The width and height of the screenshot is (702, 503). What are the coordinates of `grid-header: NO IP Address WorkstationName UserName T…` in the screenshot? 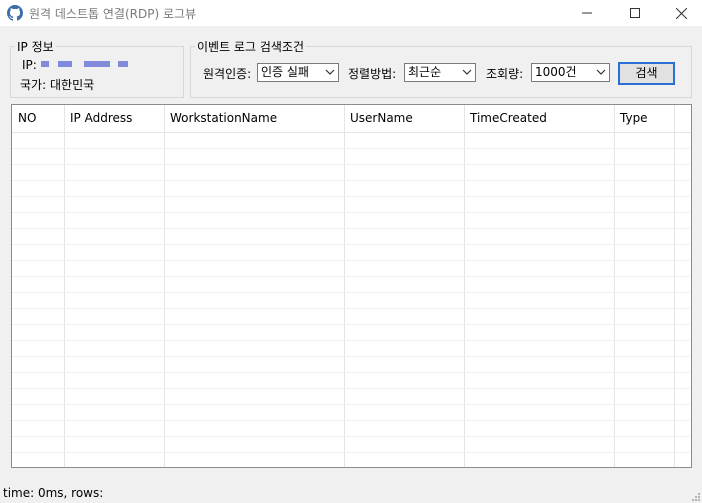 It's located at (351, 119).